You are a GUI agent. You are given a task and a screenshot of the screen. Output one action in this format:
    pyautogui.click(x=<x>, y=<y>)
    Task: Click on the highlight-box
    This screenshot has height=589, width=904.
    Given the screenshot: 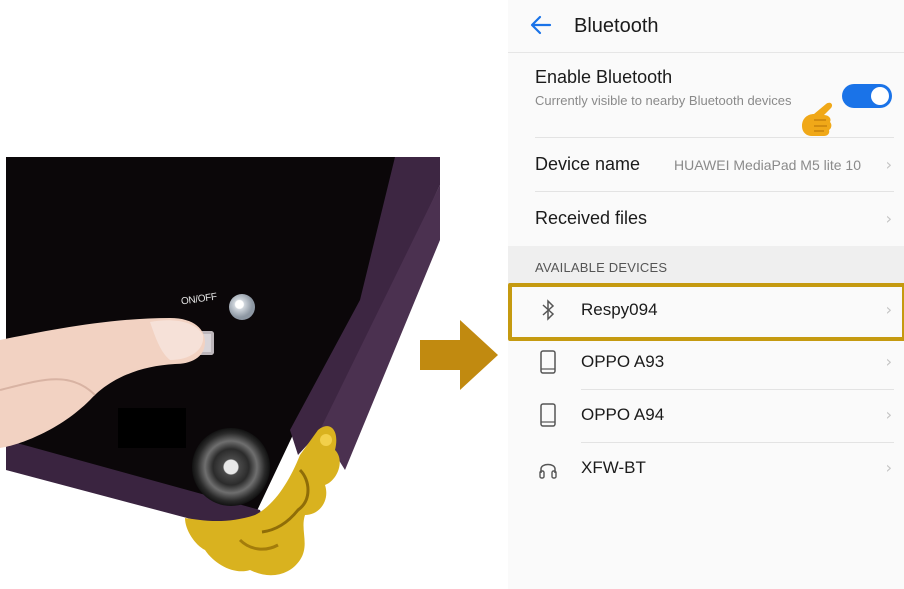 What is the action you would take?
    pyautogui.click(x=706, y=312)
    